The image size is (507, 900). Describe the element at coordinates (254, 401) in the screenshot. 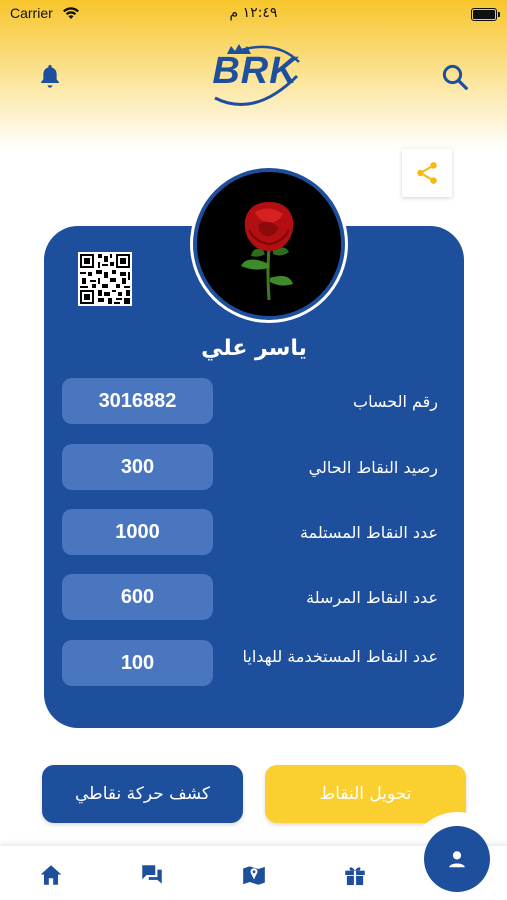

I see `info-row-account: 3016882 رقم الحساب` at that location.